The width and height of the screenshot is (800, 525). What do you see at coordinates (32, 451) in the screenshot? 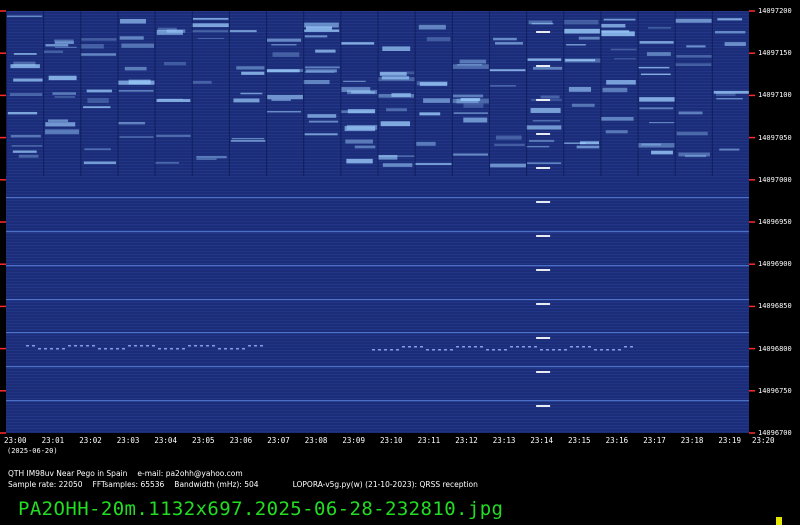
I see `time-axis-date: (2025-06-20)` at bounding box center [32, 451].